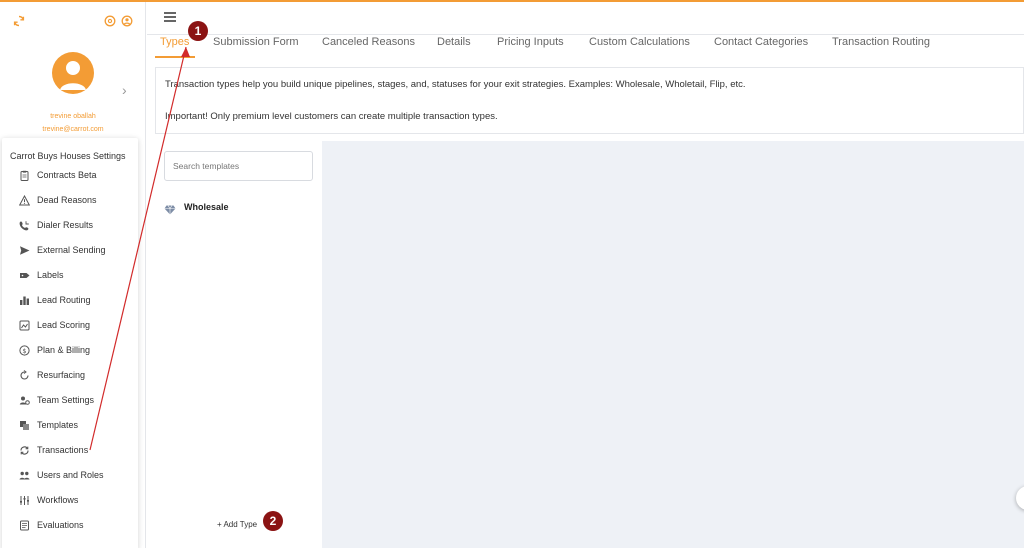 The width and height of the screenshot is (1024, 548). Describe the element at coordinates (124, 90) in the screenshot. I see `chevron-right-icon: ›` at that location.